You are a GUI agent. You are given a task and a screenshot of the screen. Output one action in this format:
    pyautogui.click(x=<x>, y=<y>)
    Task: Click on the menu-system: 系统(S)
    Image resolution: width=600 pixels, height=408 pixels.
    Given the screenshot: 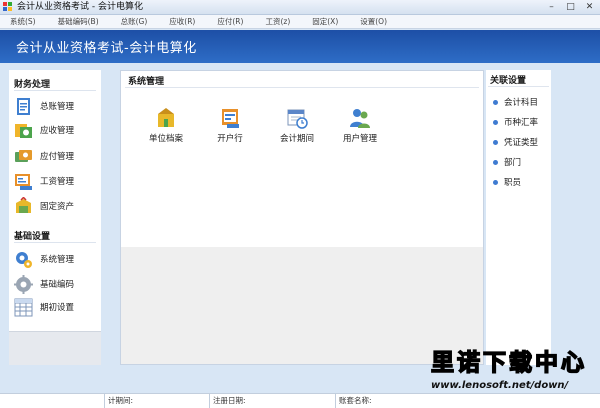 What is the action you would take?
    pyautogui.click(x=23, y=21)
    